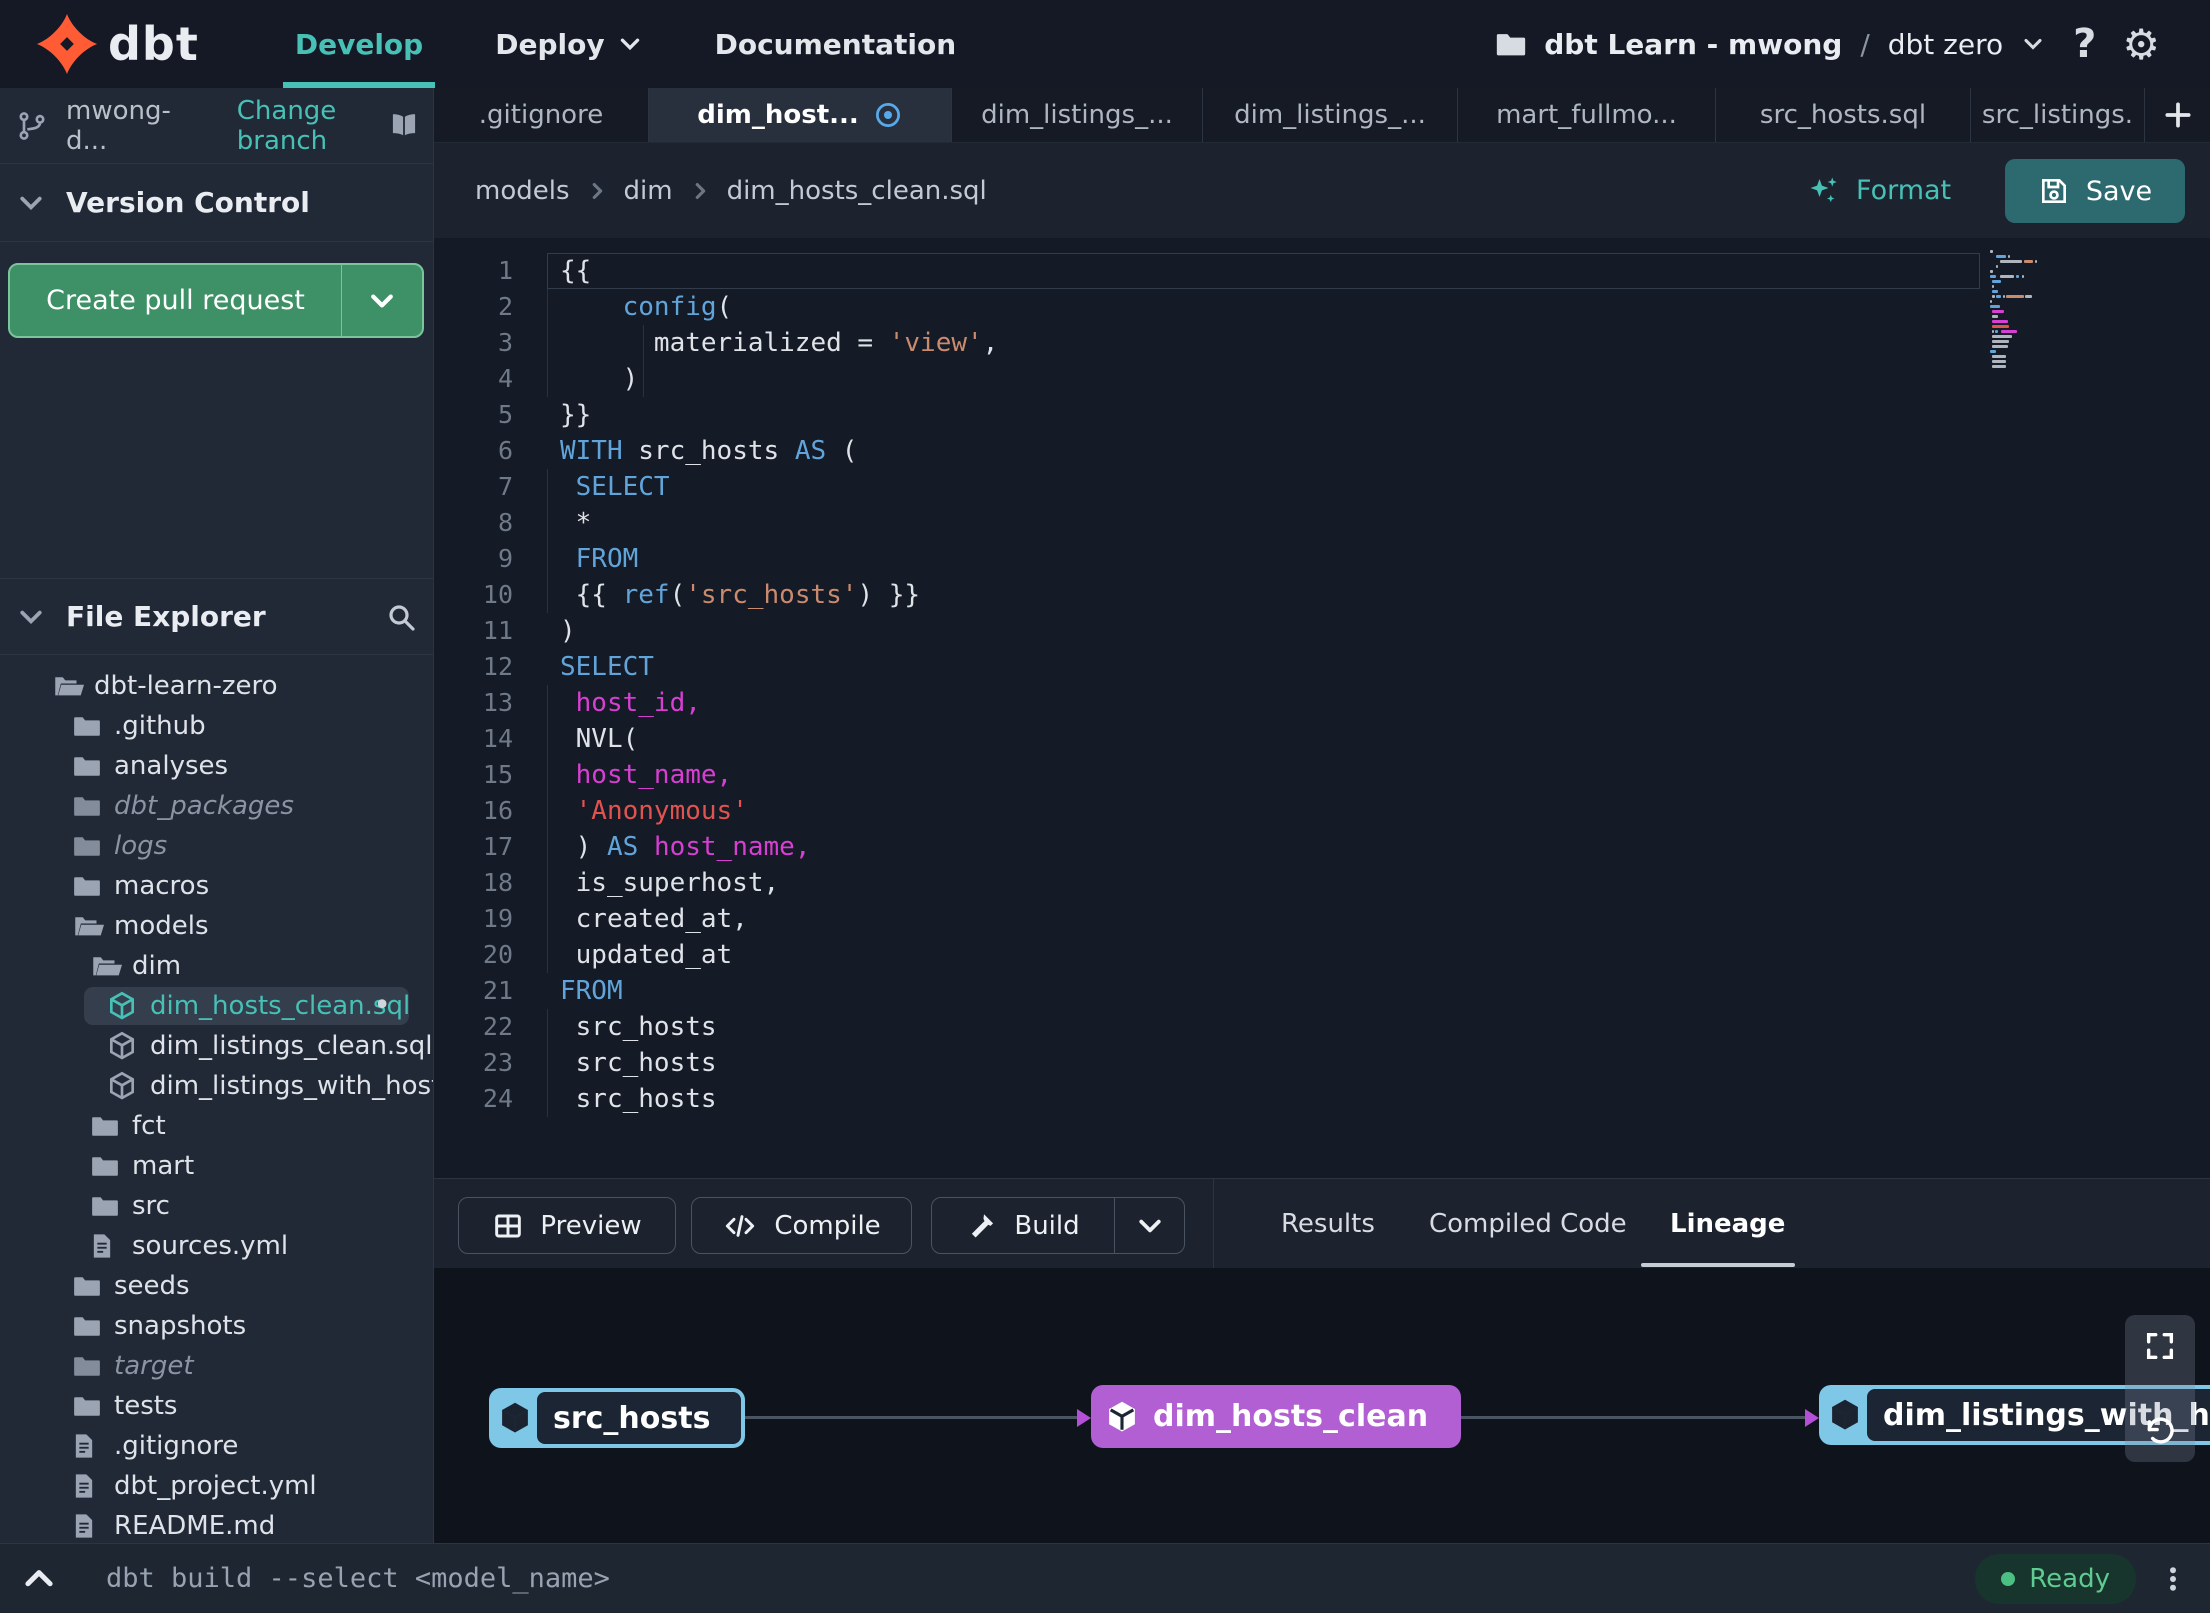  I want to click on code-line-2: 2 config(, so click(1322, 307).